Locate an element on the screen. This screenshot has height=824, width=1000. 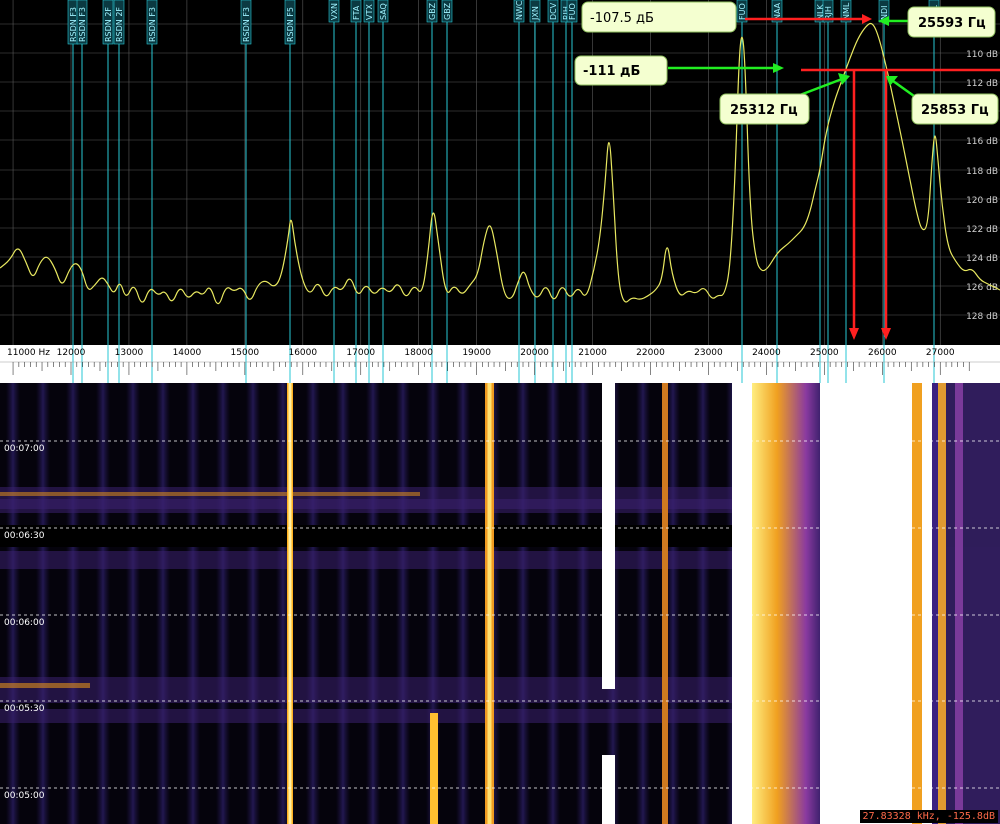
freq-tick-label: 19000 is located at coordinates (476, 353).